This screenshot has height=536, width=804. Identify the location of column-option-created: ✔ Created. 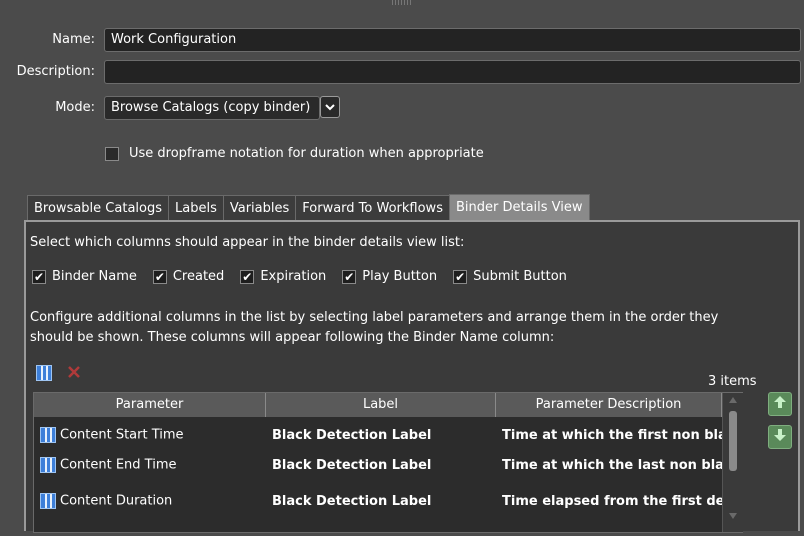
(188, 276).